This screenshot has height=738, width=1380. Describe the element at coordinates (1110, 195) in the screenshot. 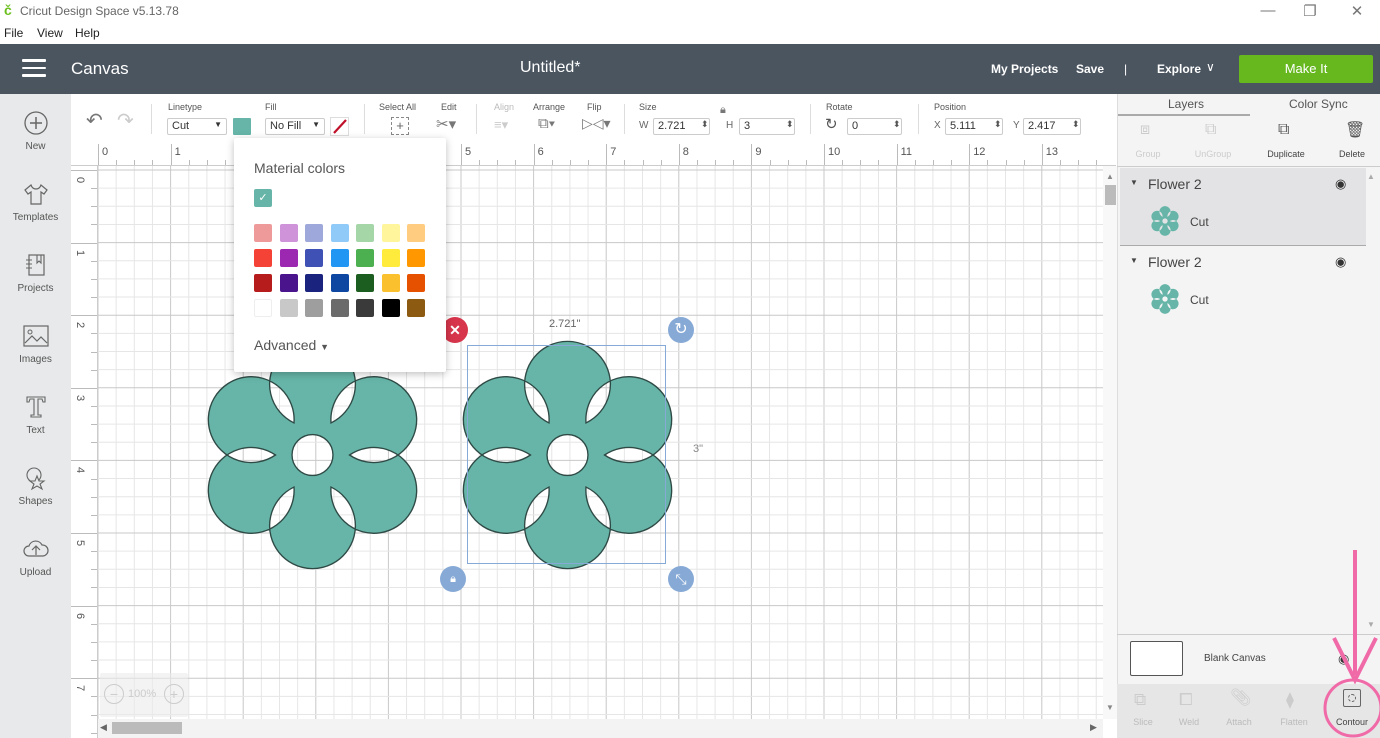

I see `vertical-scroll-thumb` at that location.